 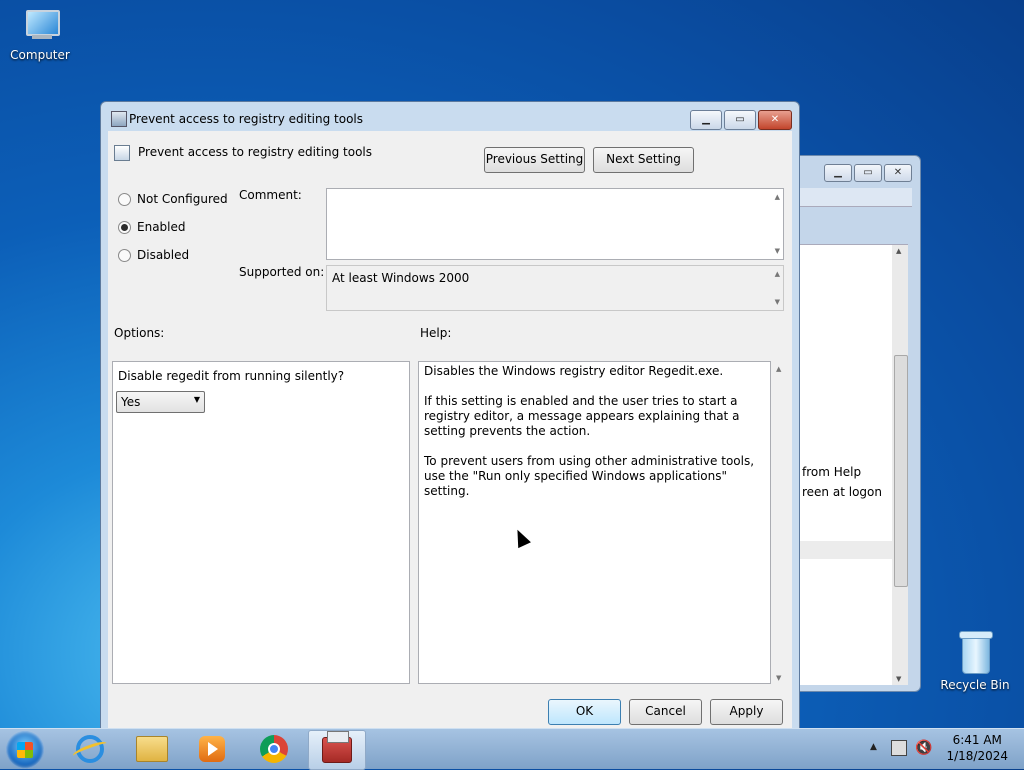 I want to click on supported-on-field: At least Windows 2000 ▲ ▼, so click(x=555, y=288).